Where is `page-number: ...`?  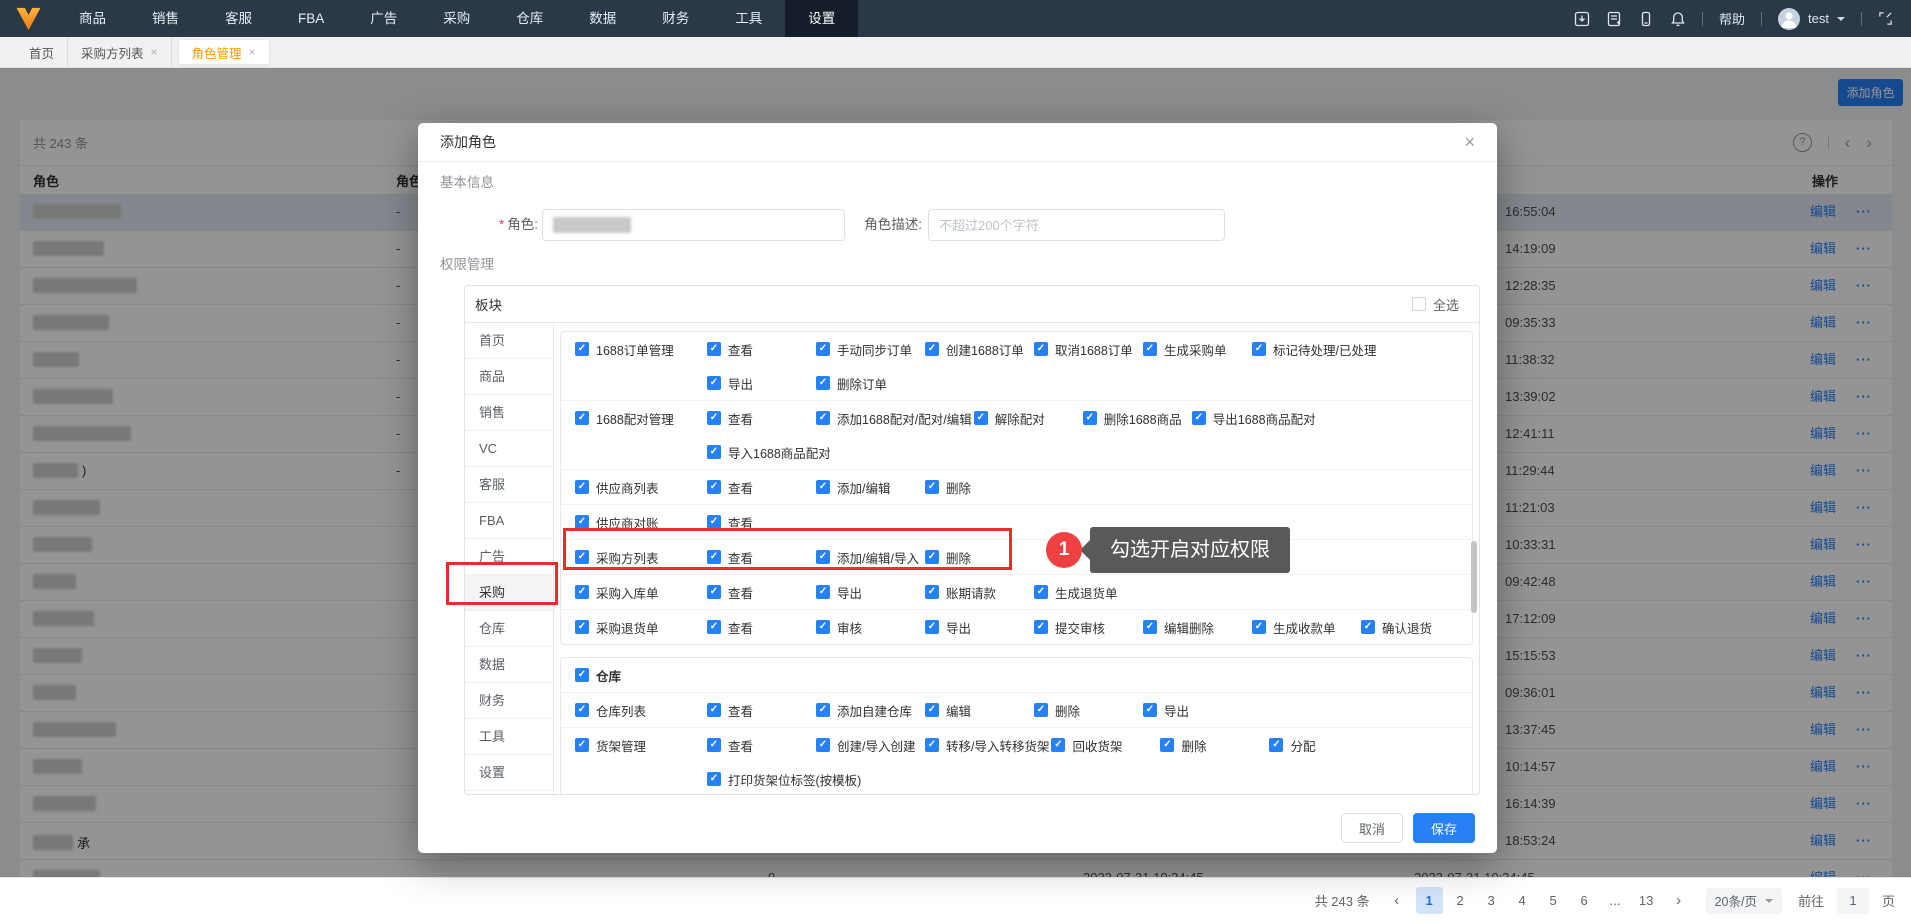
page-number: ... is located at coordinates (1615, 900).